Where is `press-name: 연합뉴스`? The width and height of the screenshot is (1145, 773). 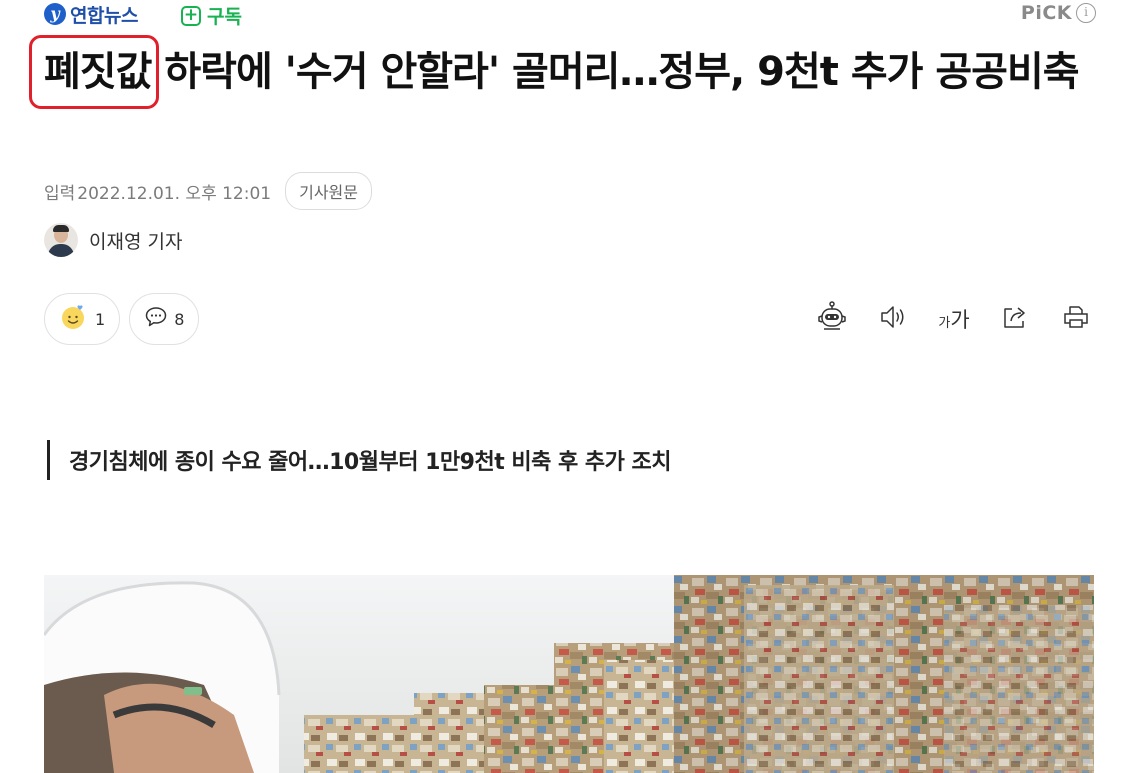 press-name: 연합뉴스 is located at coordinates (104, 15).